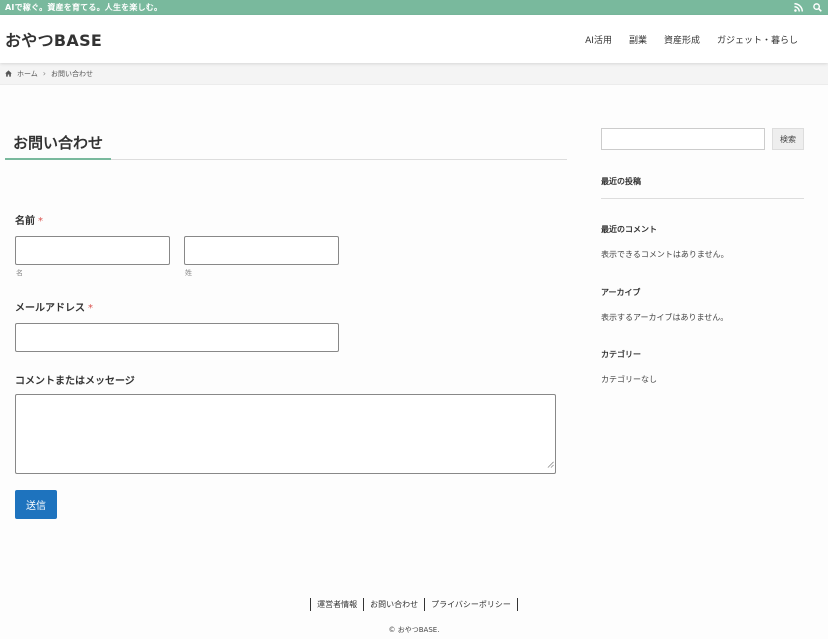 Image resolution: width=828 pixels, height=639 pixels. I want to click on categories-empty: カテゴリーなし, so click(629, 379).